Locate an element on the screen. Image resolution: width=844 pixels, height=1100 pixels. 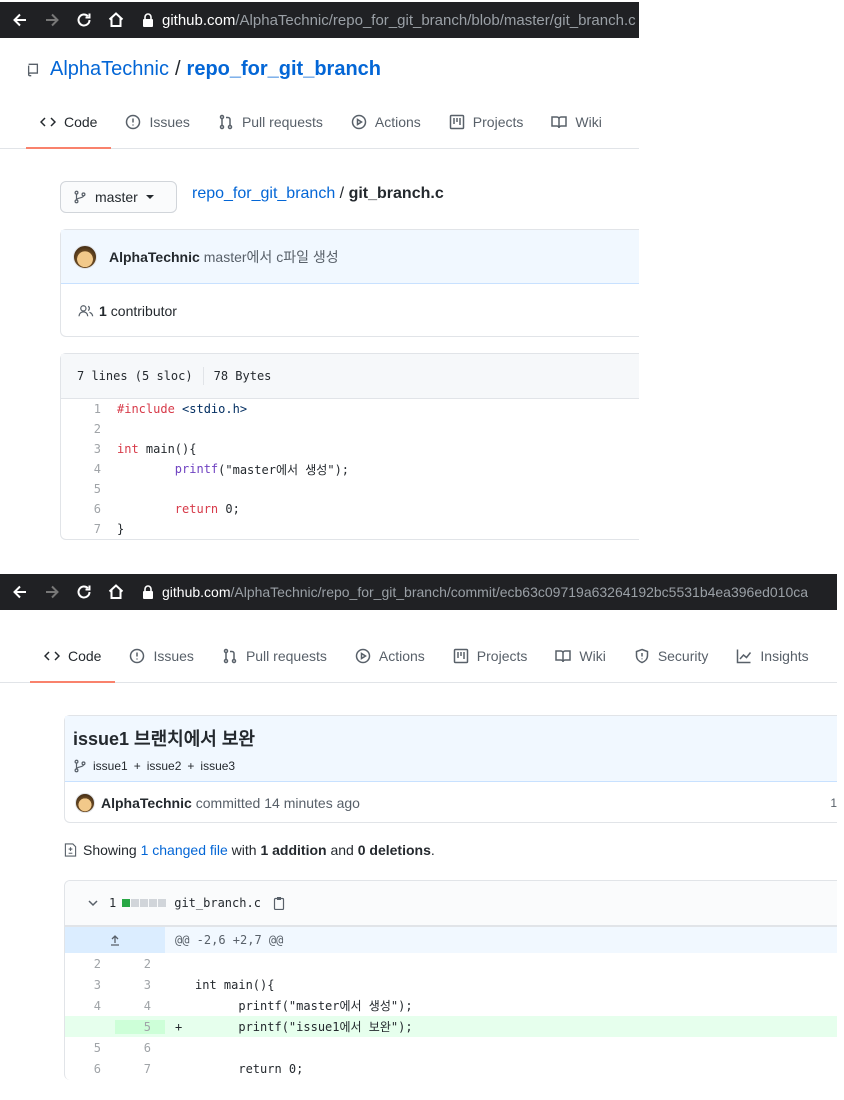
tab-issues-label: Issues is located at coordinates (173, 656).